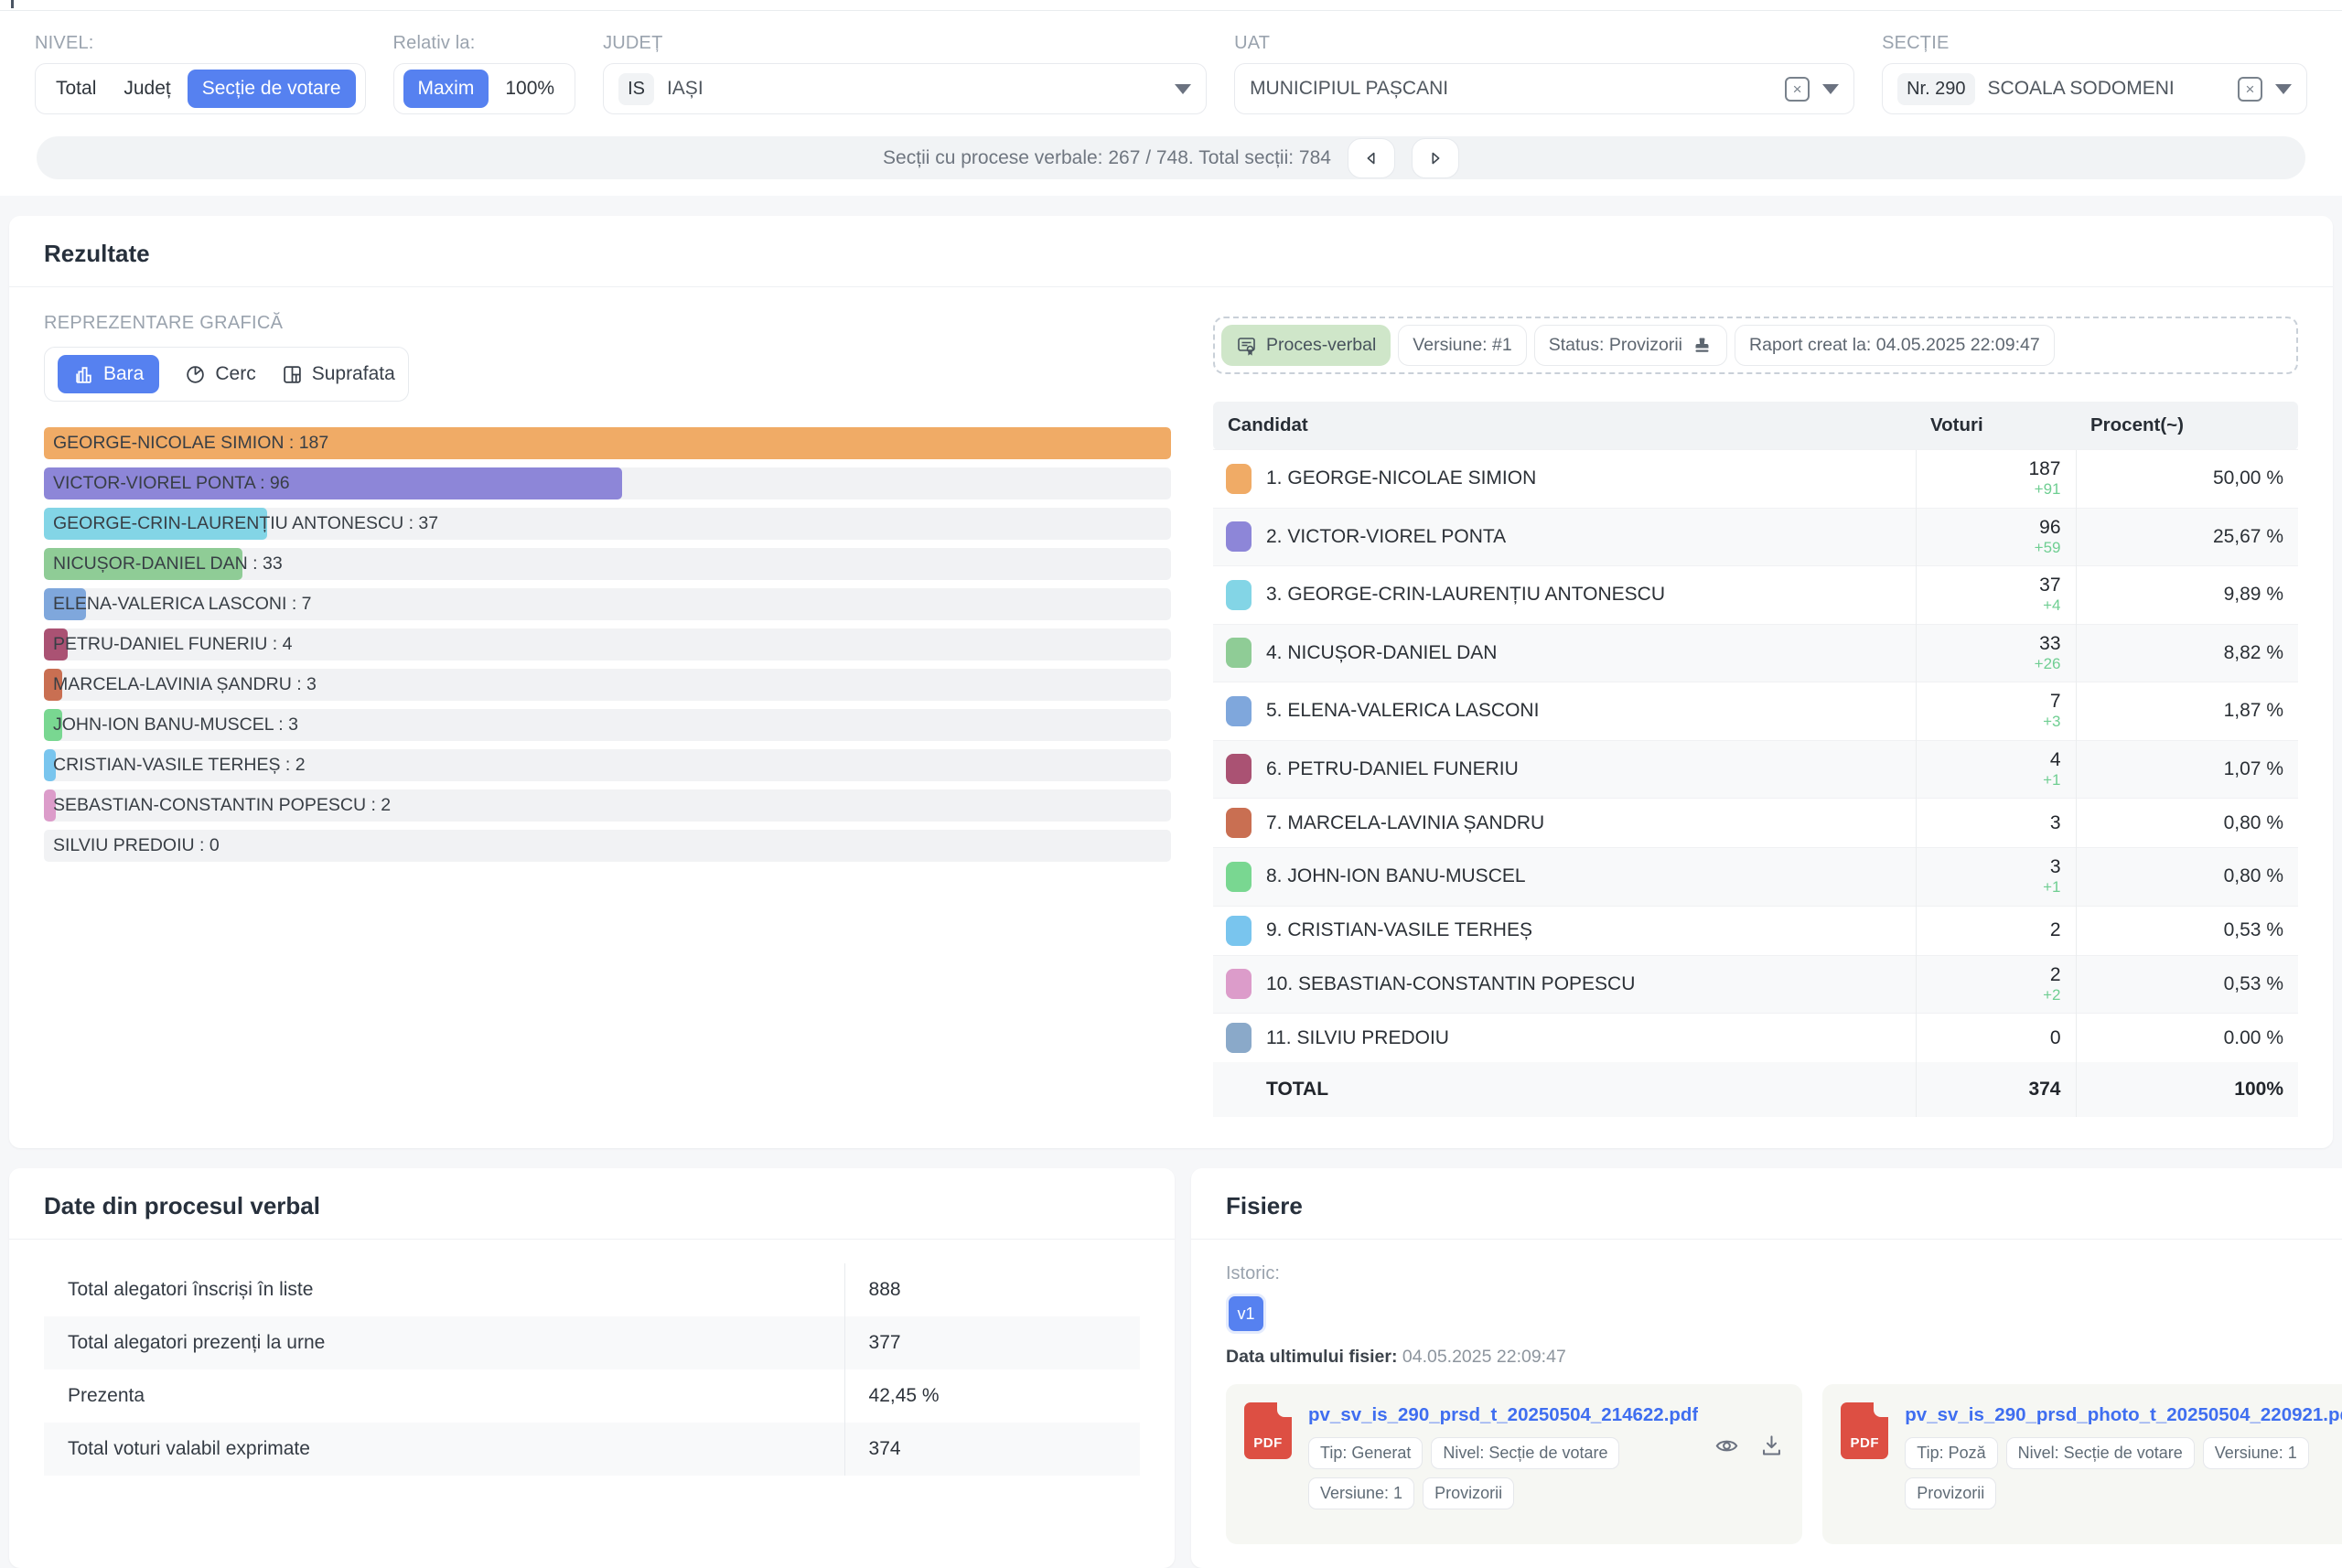 The image size is (2342, 1568). I want to click on nivel-option-sectie: Secție de votare, so click(271, 89).